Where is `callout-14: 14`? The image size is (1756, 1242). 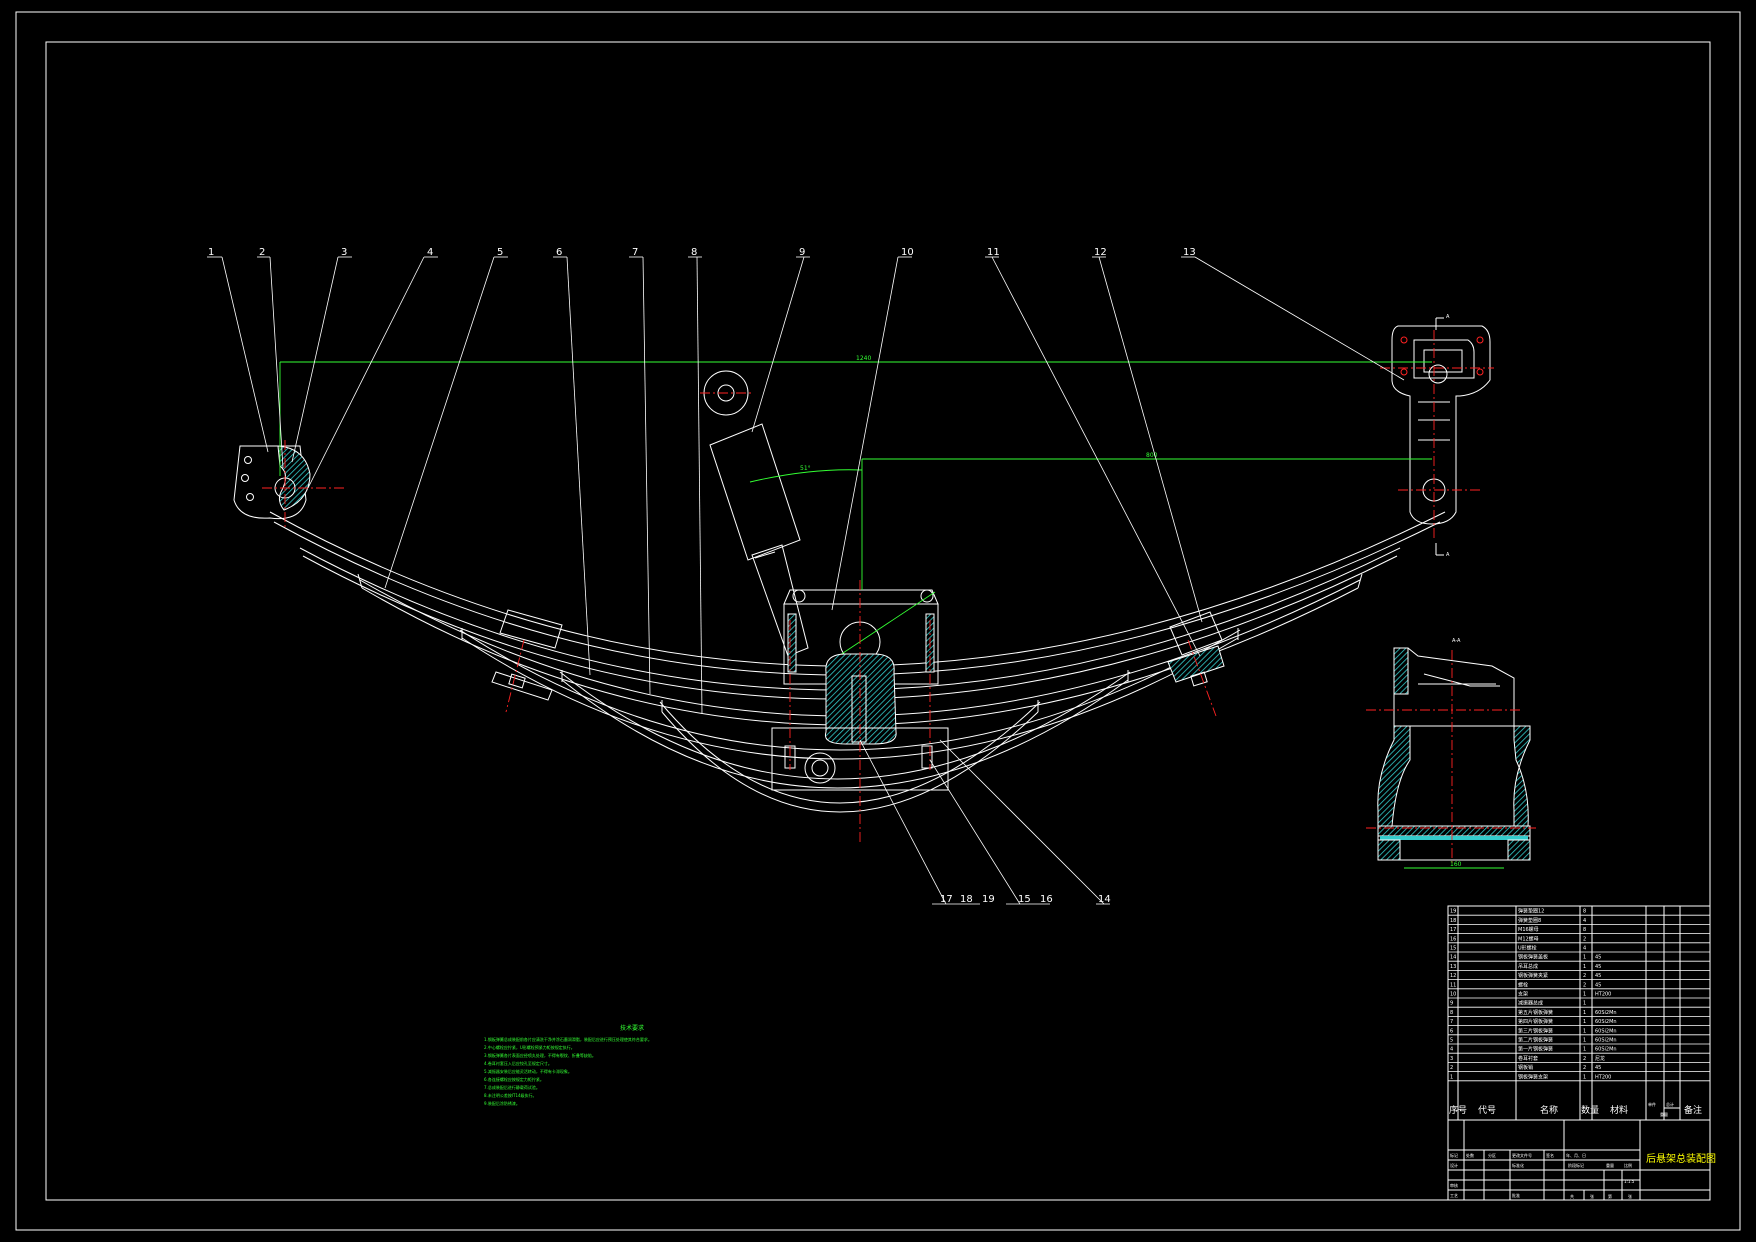
callout-14: 14 is located at coordinates (1104, 899).